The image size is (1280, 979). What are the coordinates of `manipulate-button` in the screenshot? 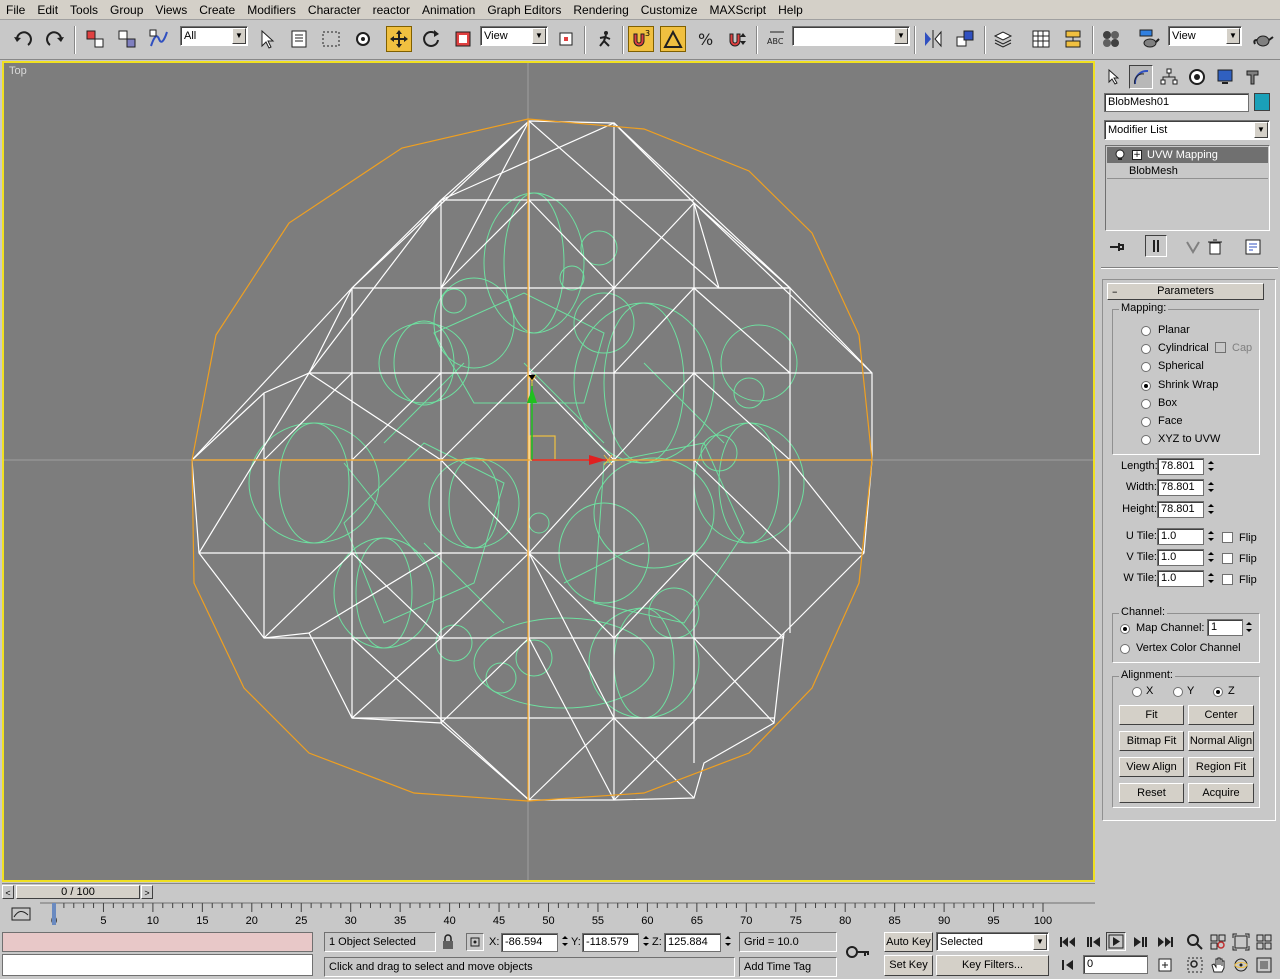 It's located at (605, 39).